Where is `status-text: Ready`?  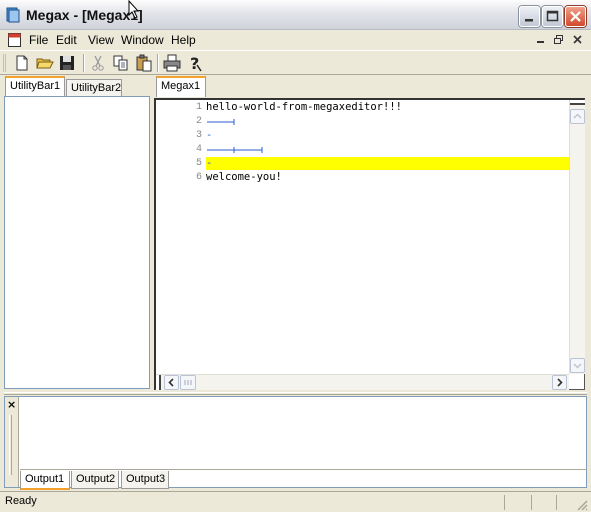
status-text: Ready is located at coordinates (21, 501).